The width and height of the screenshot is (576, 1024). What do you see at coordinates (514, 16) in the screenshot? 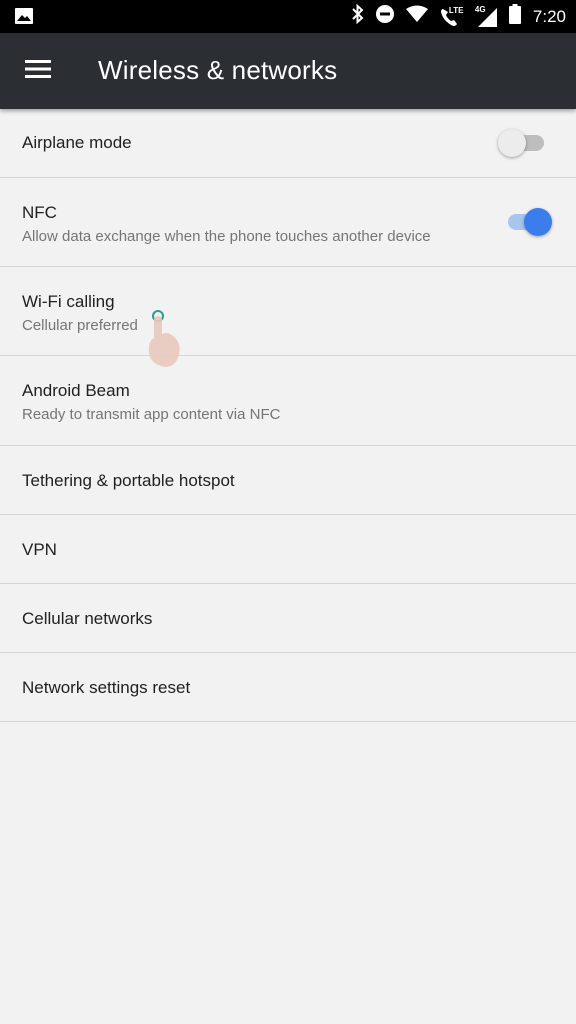
I see `battery-icon` at bounding box center [514, 16].